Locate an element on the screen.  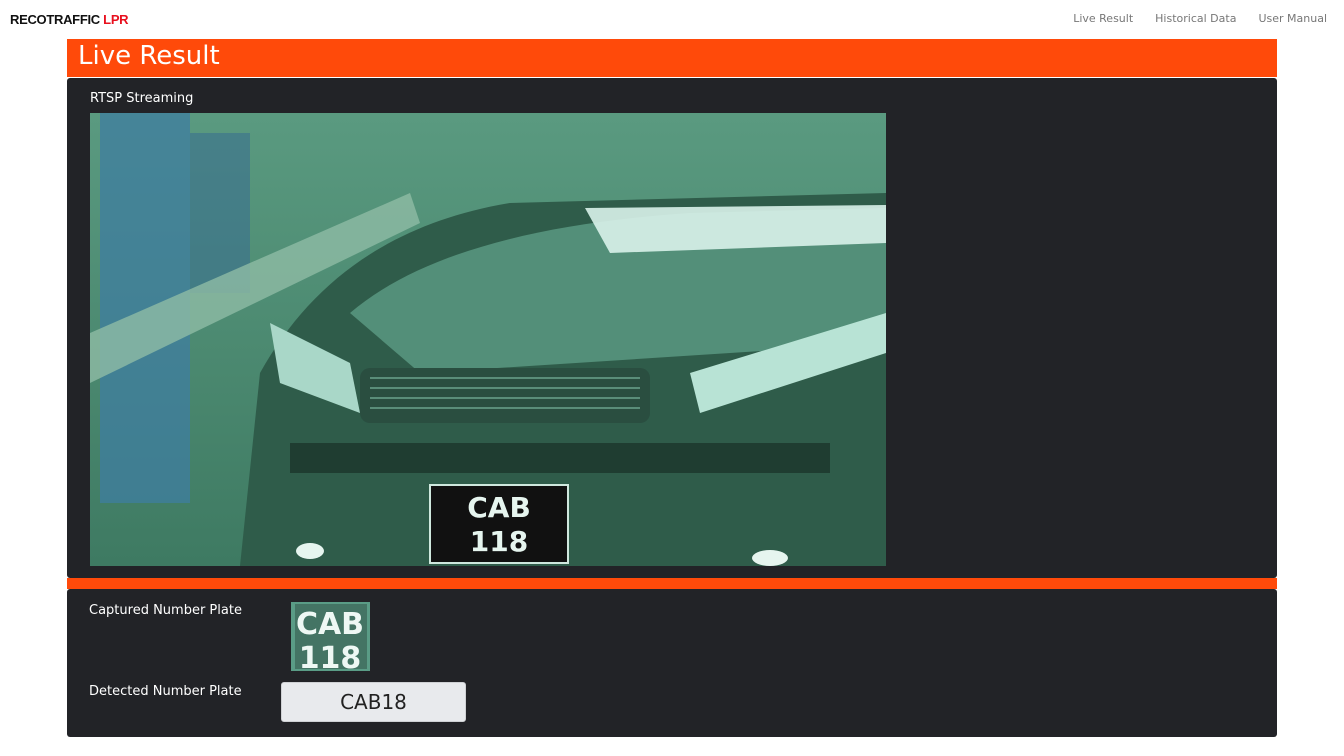
brand-main-text: RECOTRAFFIC is located at coordinates (57, 19).